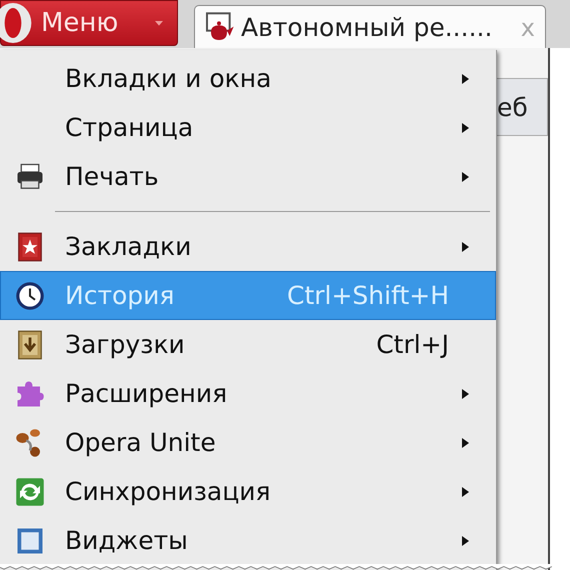 The width and height of the screenshot is (570, 570). Describe the element at coordinates (30, 295) in the screenshot. I see `clock-icon` at that location.